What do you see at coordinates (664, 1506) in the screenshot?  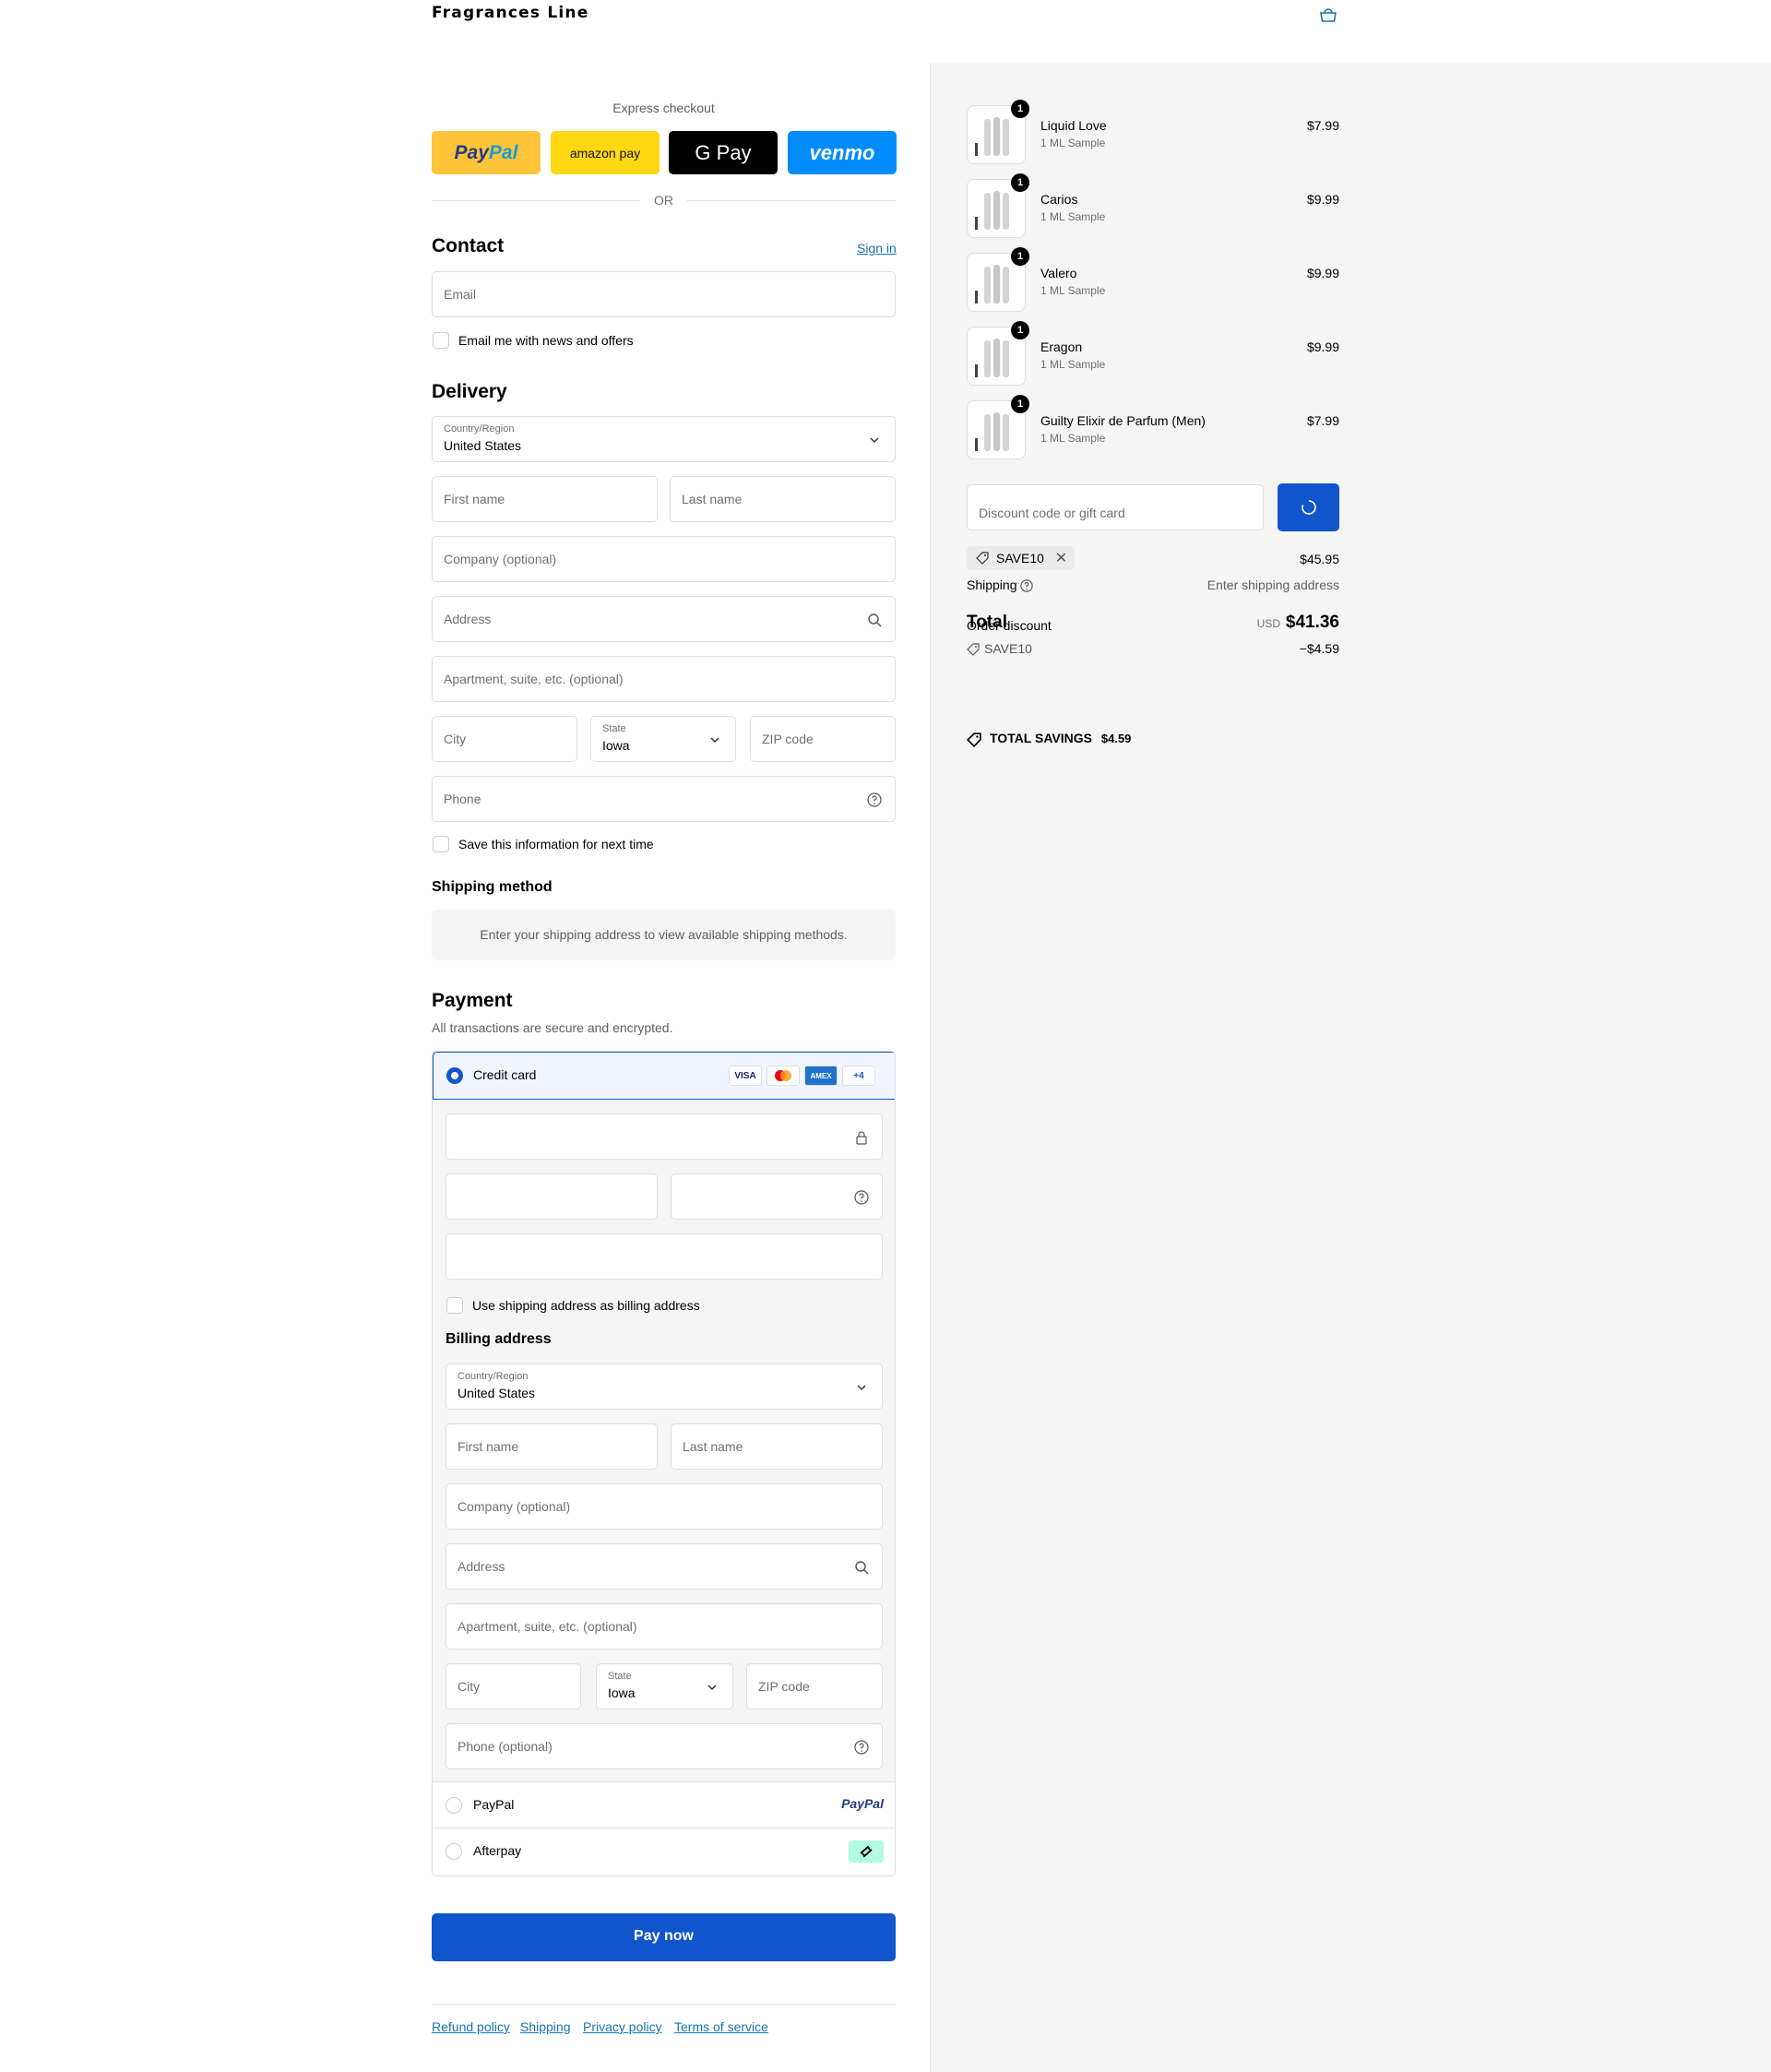 I see `billing-company-field: Company (optional)` at bounding box center [664, 1506].